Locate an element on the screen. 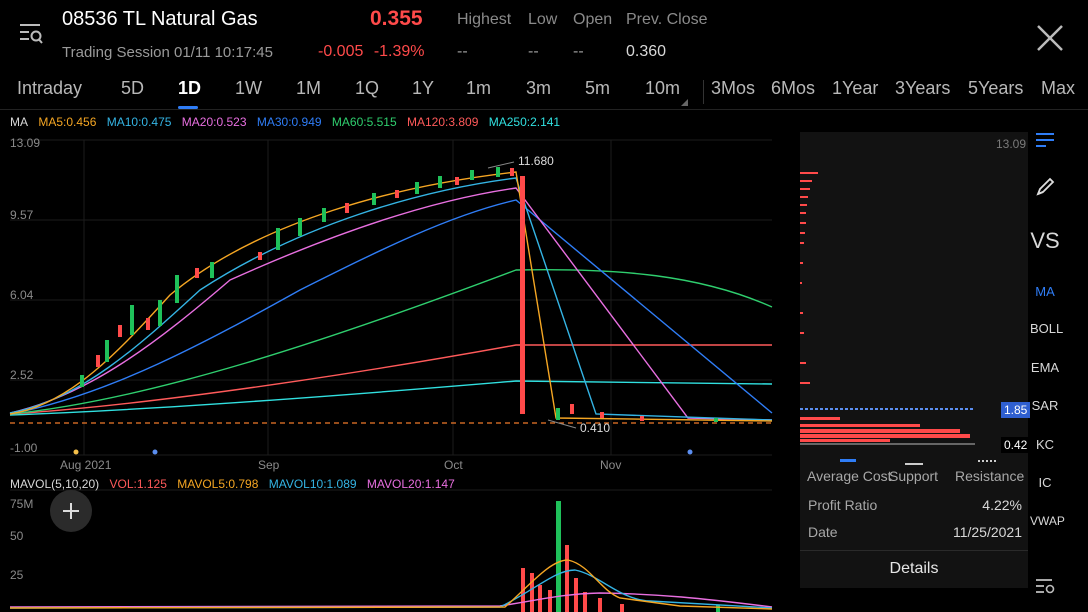 Image resolution: width=1088 pixels, height=612 pixels. ma120-value: MA120:3.809 is located at coordinates (442, 122).